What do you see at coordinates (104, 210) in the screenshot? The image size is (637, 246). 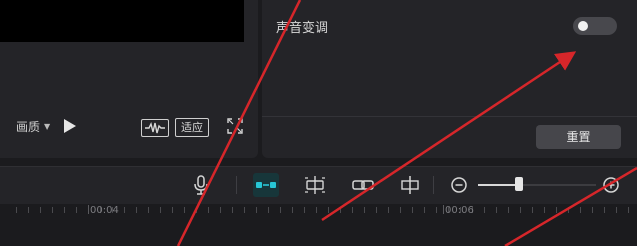 I see `time-marker: 00:04` at bounding box center [104, 210].